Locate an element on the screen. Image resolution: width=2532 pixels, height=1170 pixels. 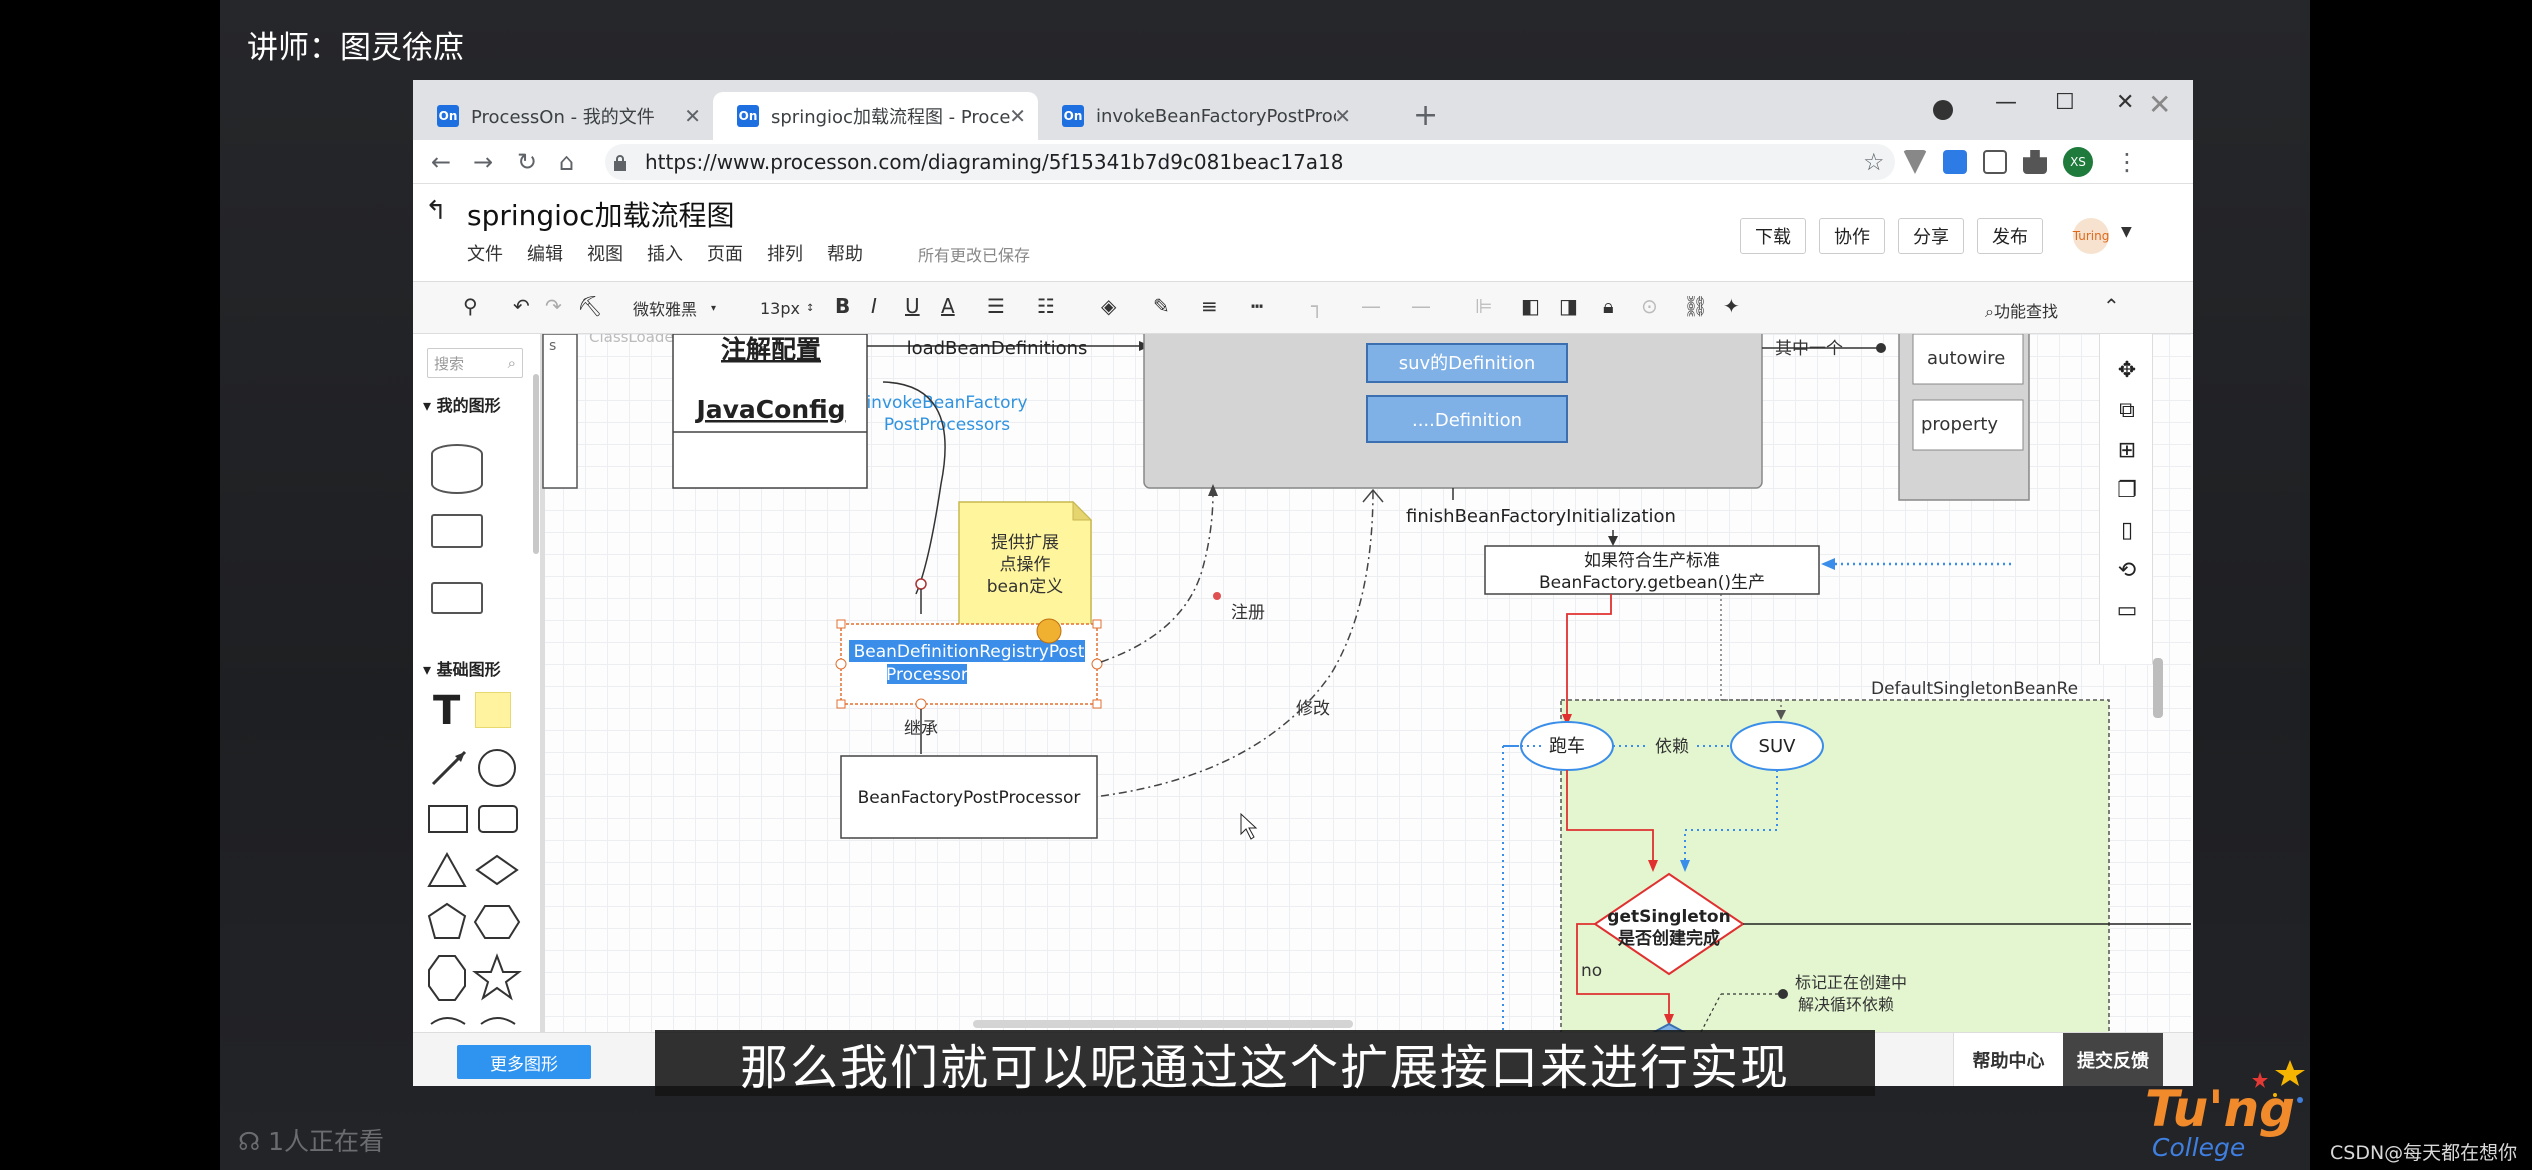
new-tab-button: + is located at coordinates (1425, 115).